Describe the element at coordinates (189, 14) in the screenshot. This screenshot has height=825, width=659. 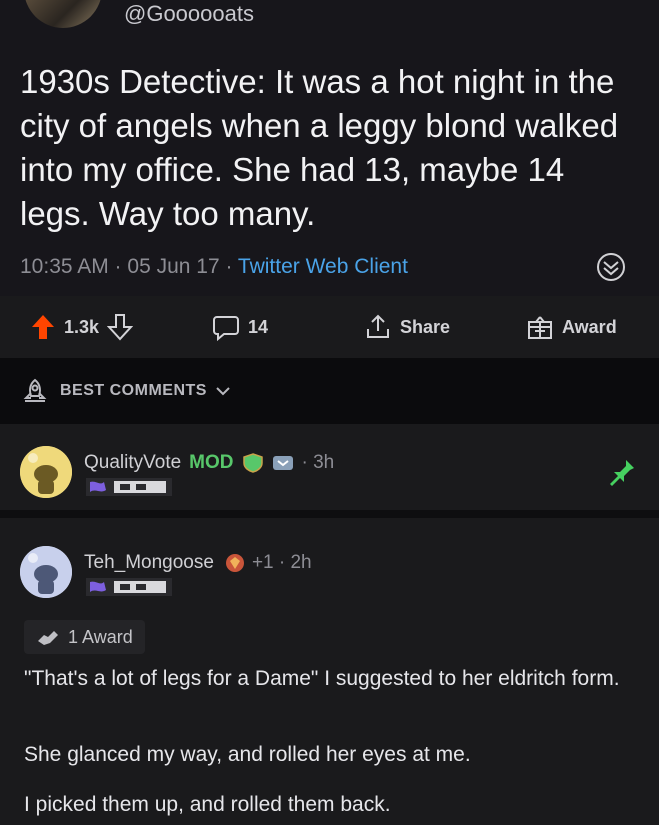
I see `tweet-handle: @Goooooats` at that location.